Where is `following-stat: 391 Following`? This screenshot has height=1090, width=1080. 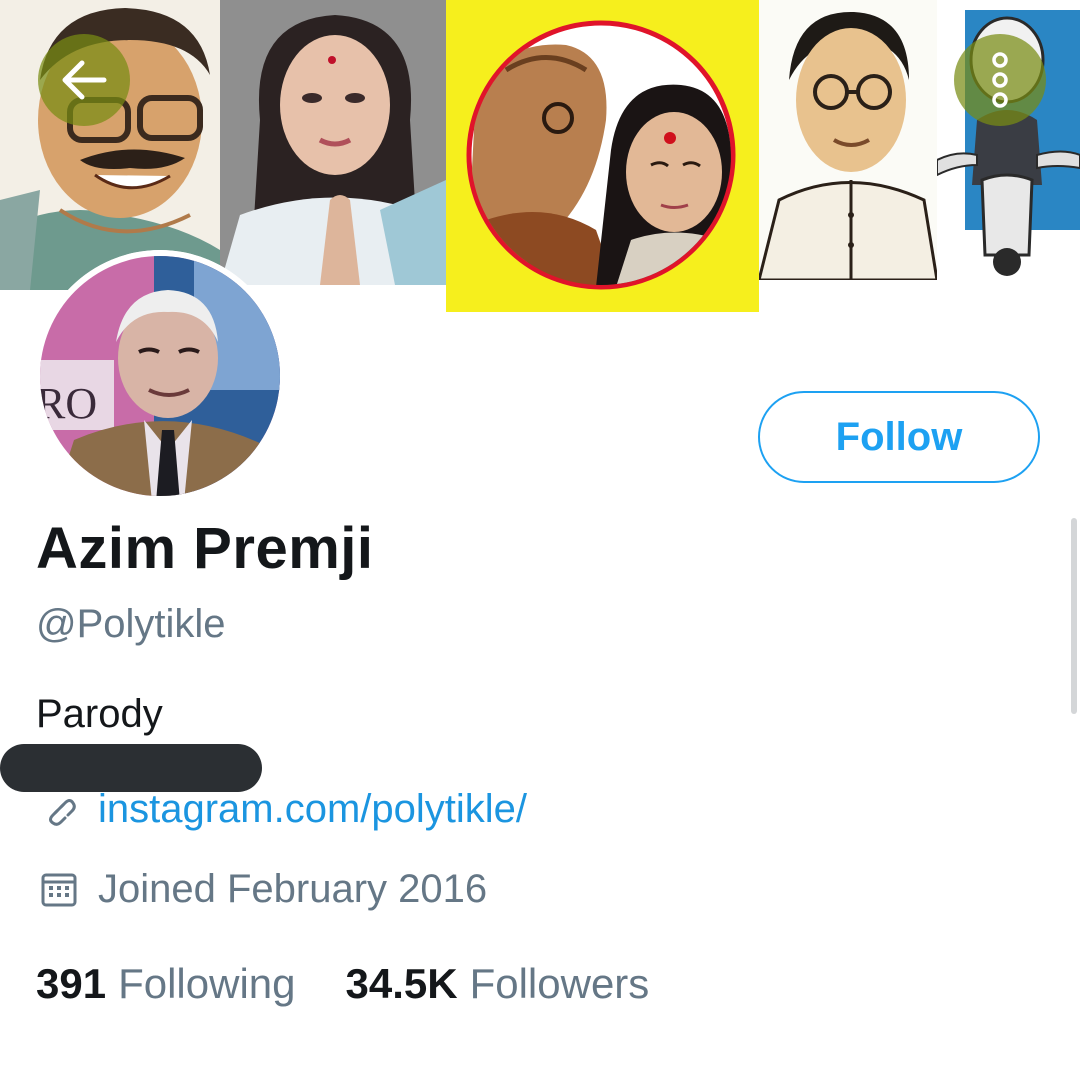
following-stat: 391 Following is located at coordinates (166, 984).